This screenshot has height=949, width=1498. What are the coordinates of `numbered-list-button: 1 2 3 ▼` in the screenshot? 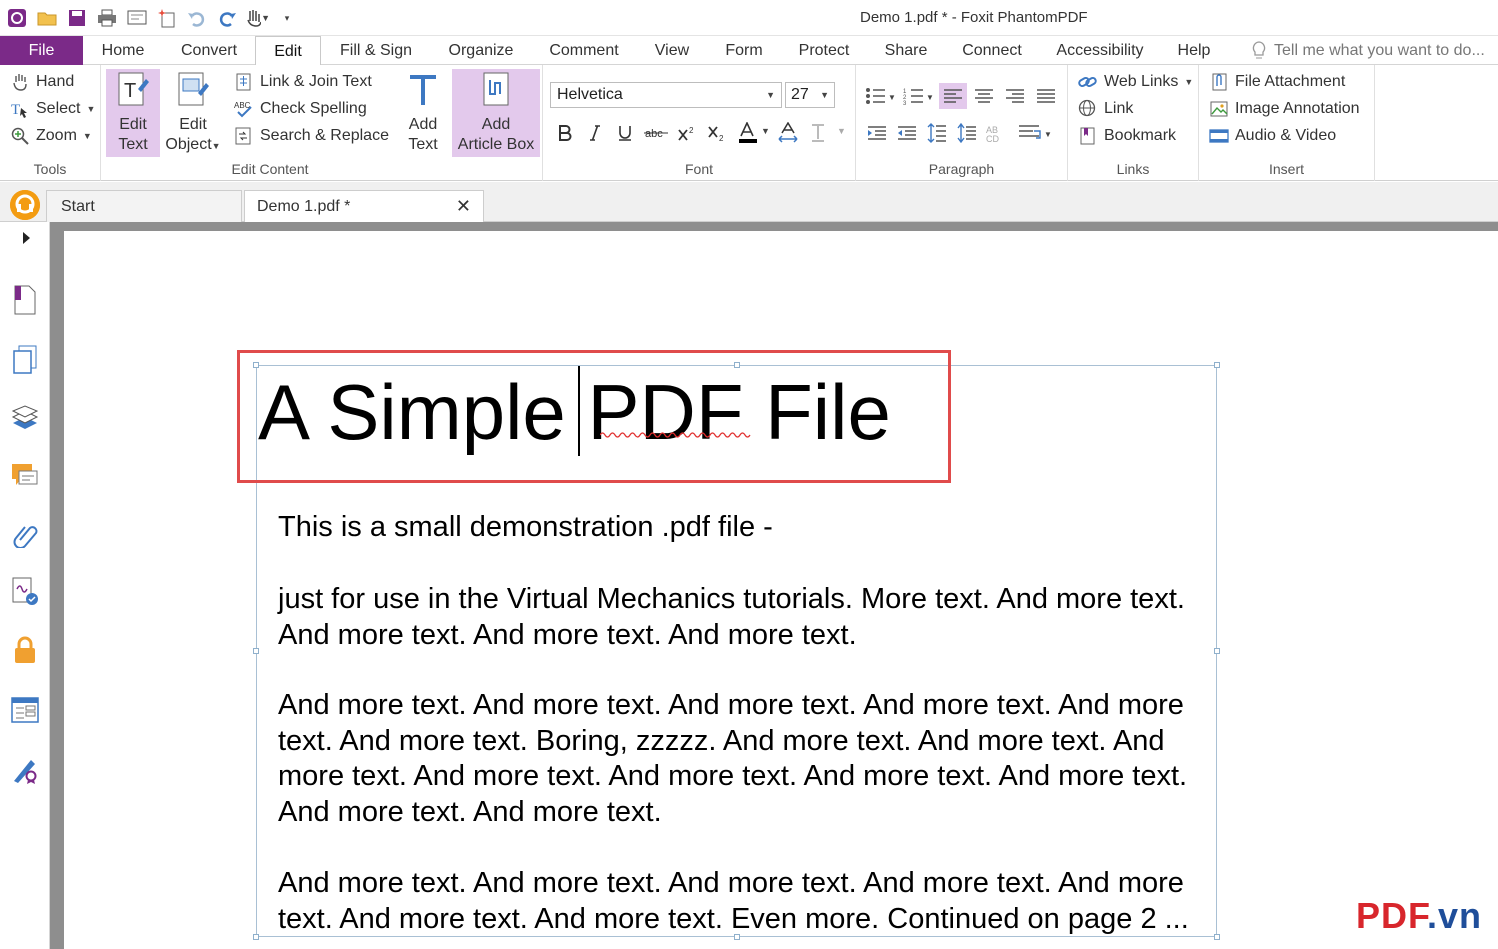 It's located at (919, 96).